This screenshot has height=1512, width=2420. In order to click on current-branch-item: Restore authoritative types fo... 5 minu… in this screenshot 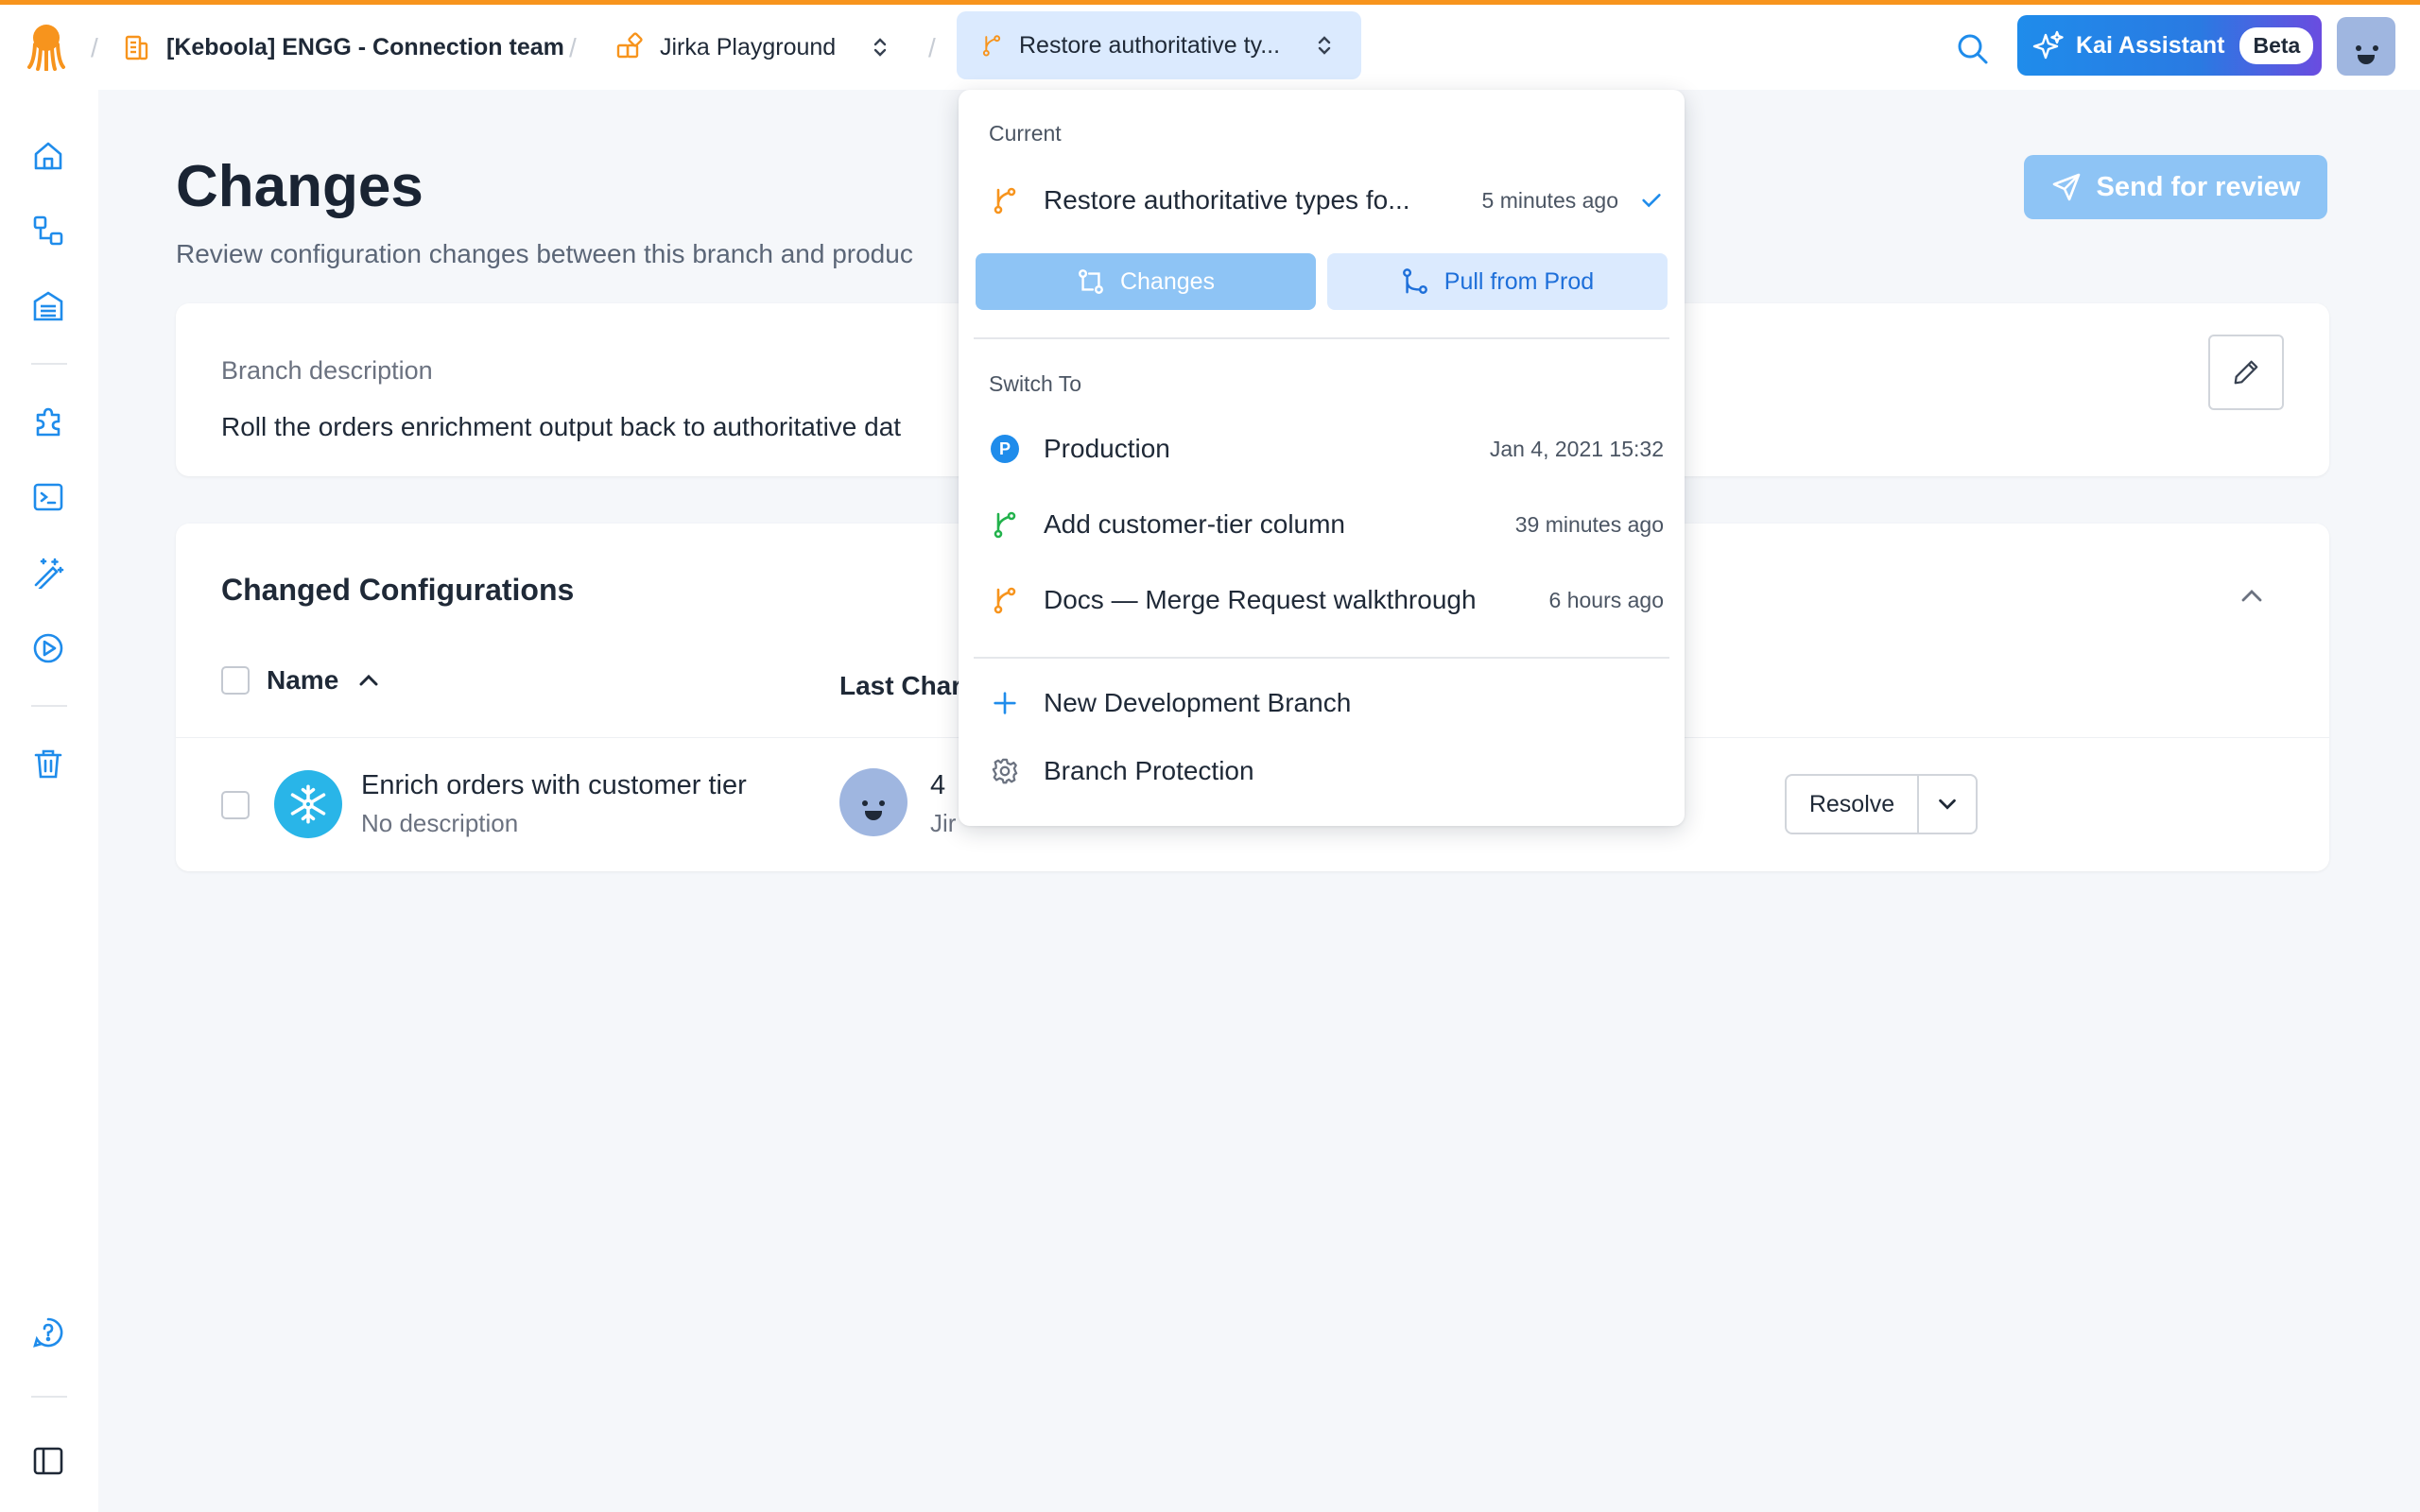, I will do `click(1326, 200)`.